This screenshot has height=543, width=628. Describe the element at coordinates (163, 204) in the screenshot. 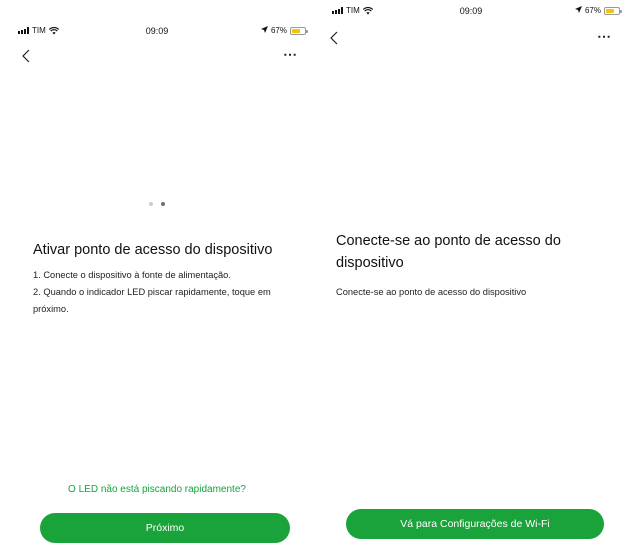

I see `page-dot-active` at that location.